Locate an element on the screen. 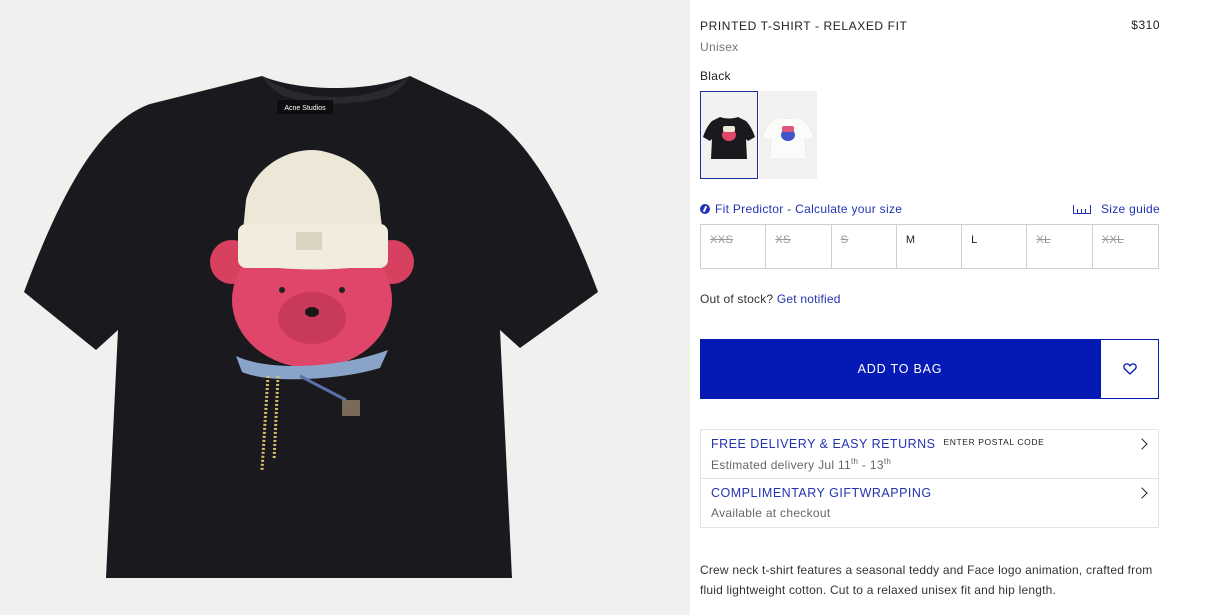 This screenshot has width=1218, height=615. postal-code-link: ENTER POSTAL CODE is located at coordinates (994, 442).